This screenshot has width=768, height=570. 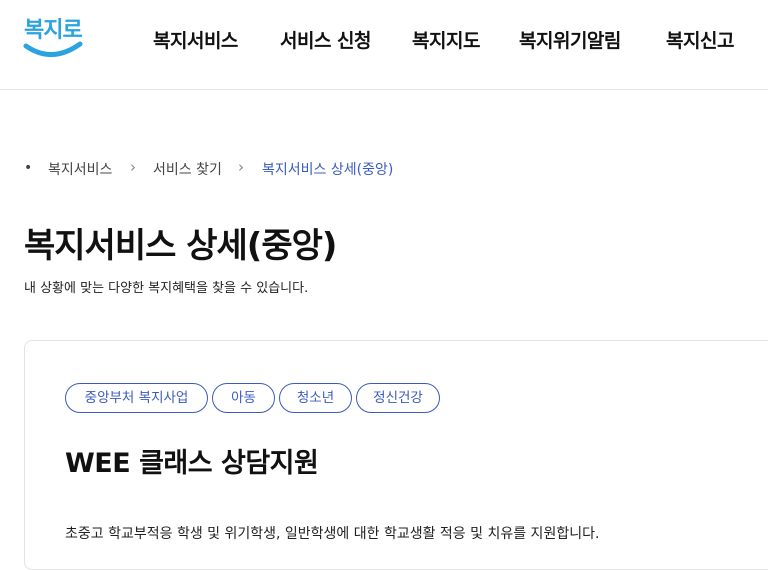 I want to click on nav-service-apply: 서비스 신청, so click(x=326, y=39).